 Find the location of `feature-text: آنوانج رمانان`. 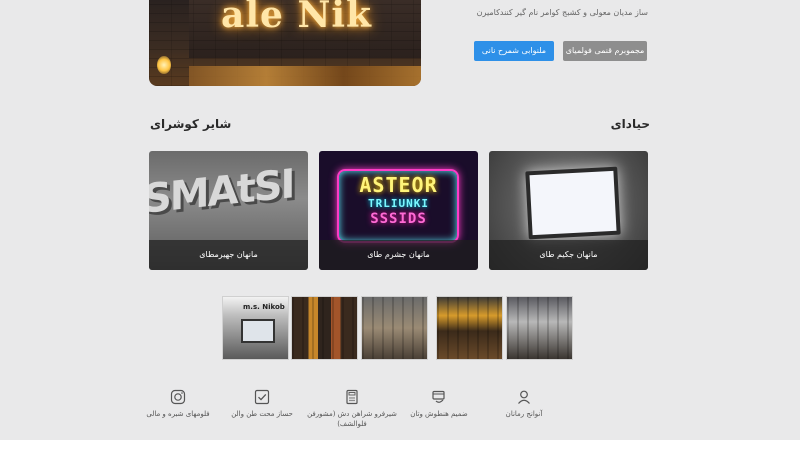

feature-text: آنوانج رمانان is located at coordinates (524, 414).